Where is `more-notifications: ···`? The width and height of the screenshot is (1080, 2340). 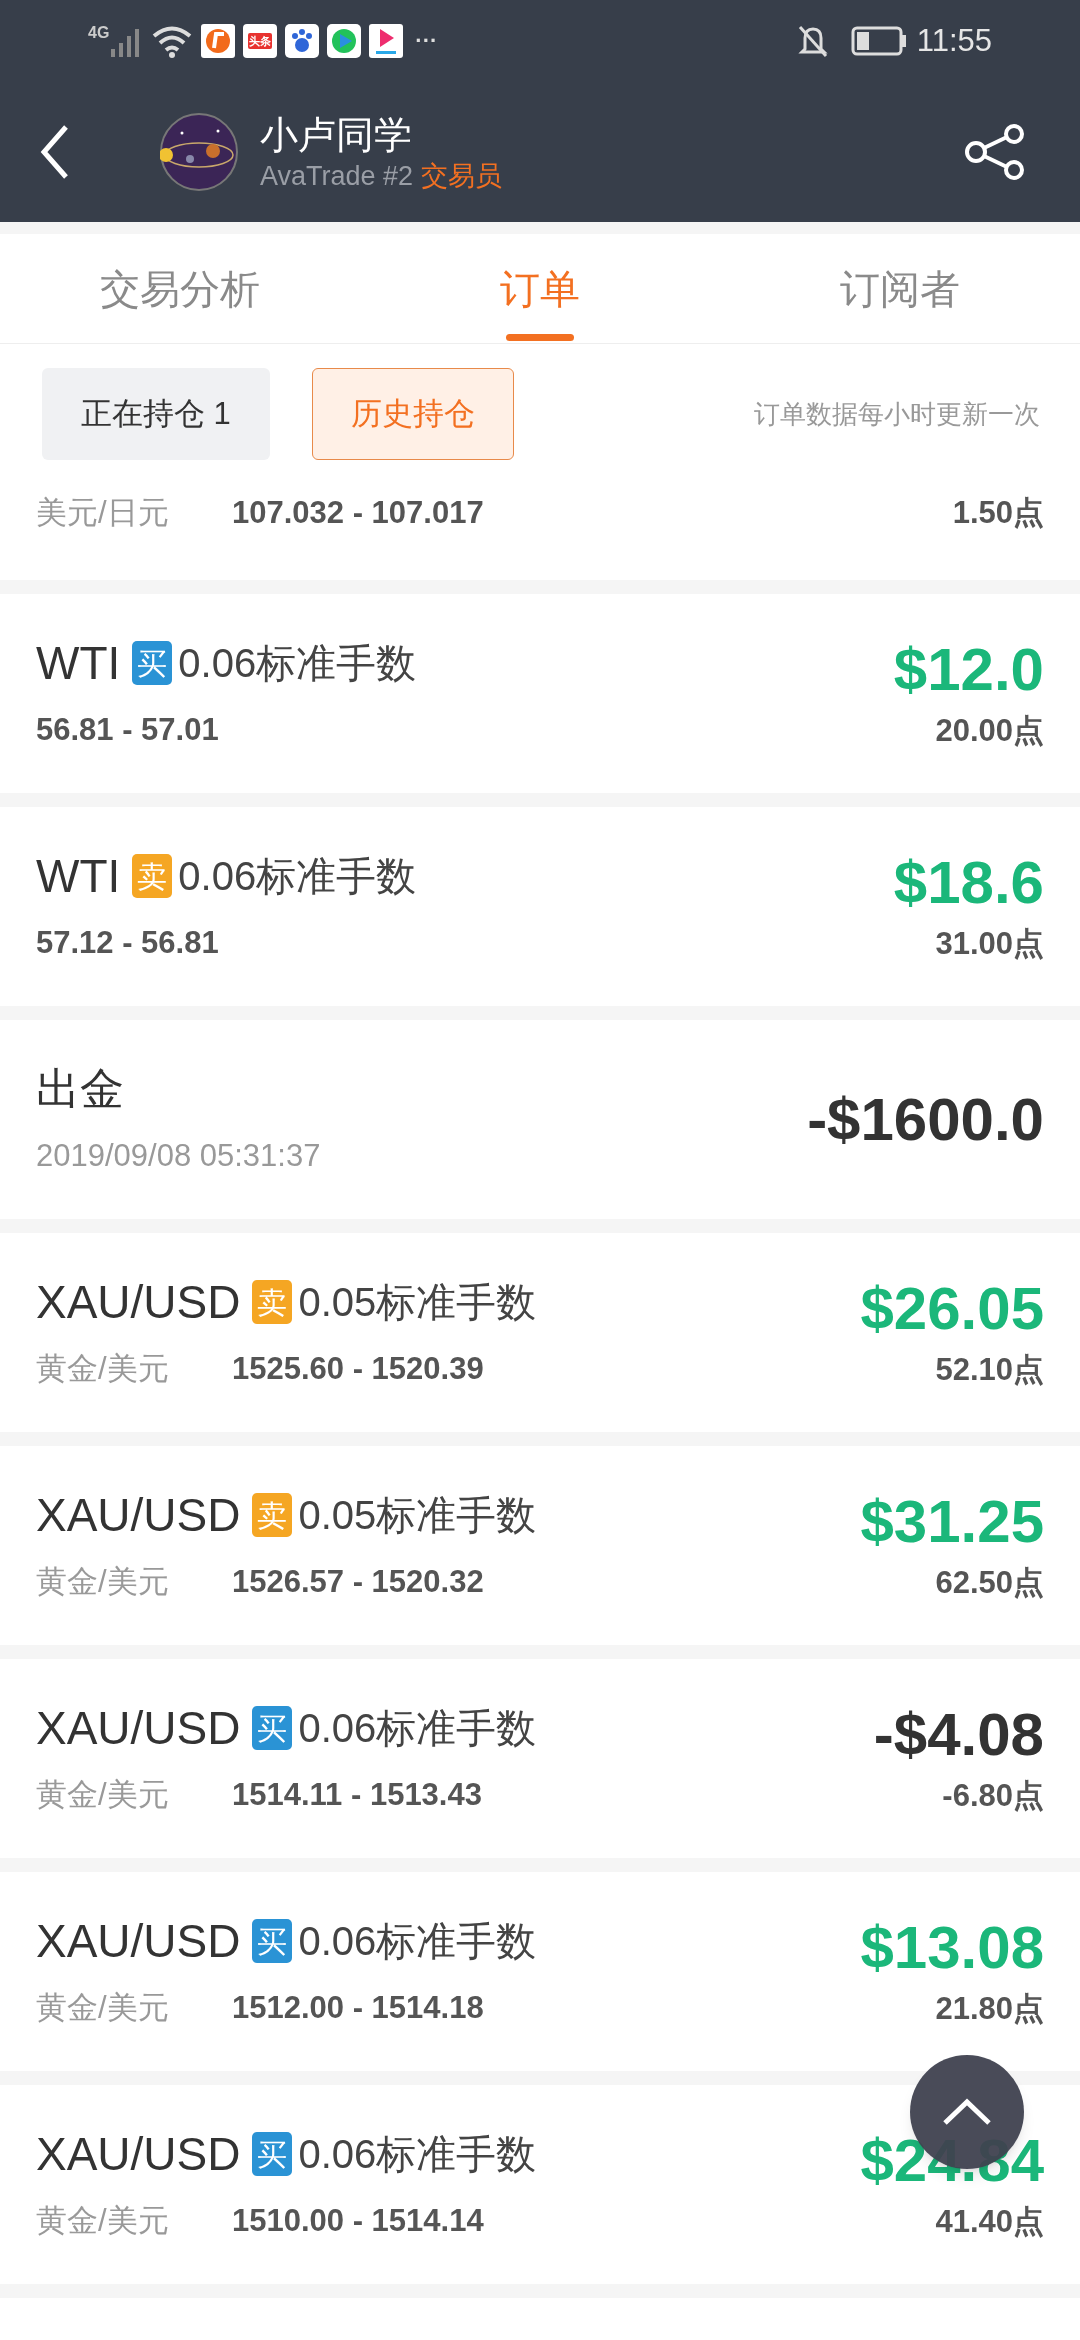
more-notifications: ··· is located at coordinates (426, 41).